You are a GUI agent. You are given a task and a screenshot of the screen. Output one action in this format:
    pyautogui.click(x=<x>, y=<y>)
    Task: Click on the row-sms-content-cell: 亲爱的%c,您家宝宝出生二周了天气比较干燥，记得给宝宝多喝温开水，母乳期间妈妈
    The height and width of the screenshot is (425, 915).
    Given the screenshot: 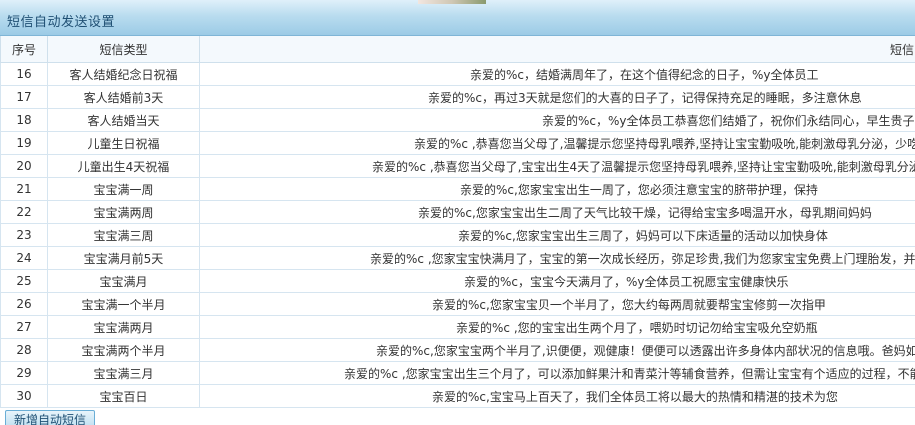 What is the action you would take?
    pyautogui.click(x=557, y=212)
    